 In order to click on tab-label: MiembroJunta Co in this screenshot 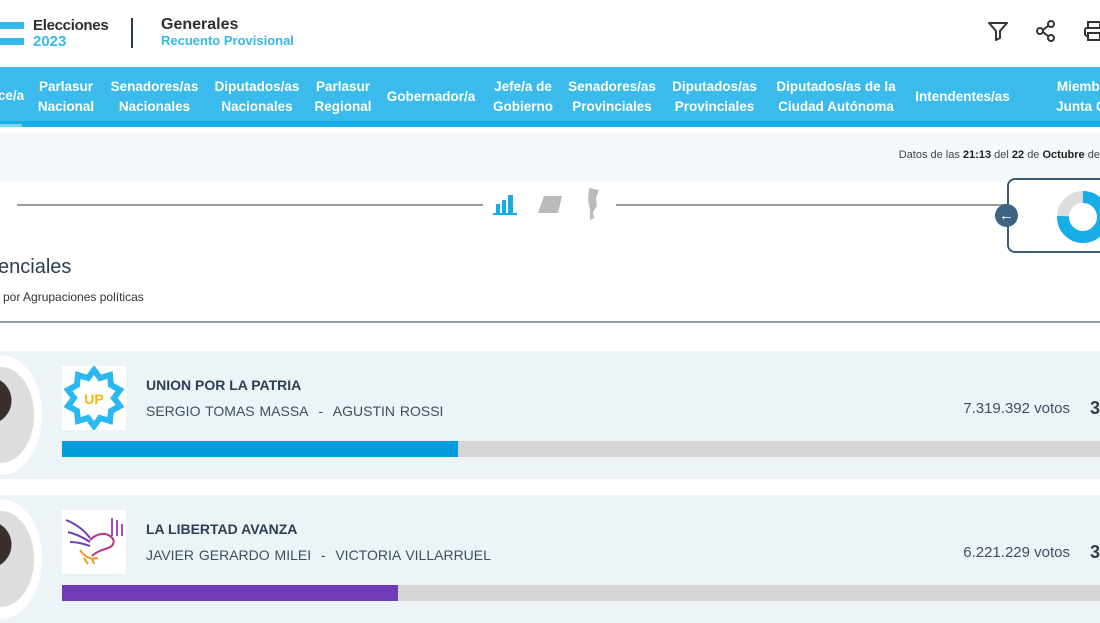, I will do `click(1078, 96)`.